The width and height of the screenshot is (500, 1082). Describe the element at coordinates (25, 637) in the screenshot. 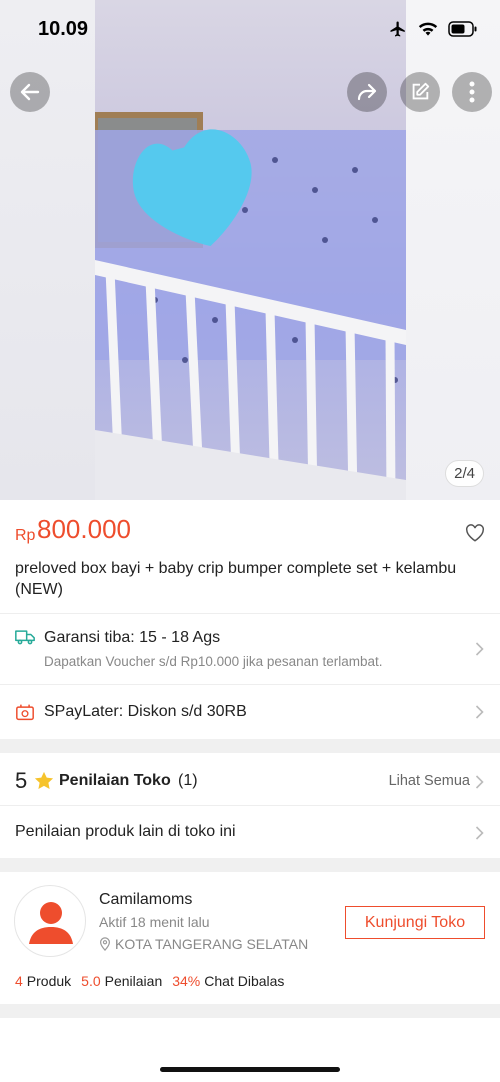

I see `truck-icon` at that location.